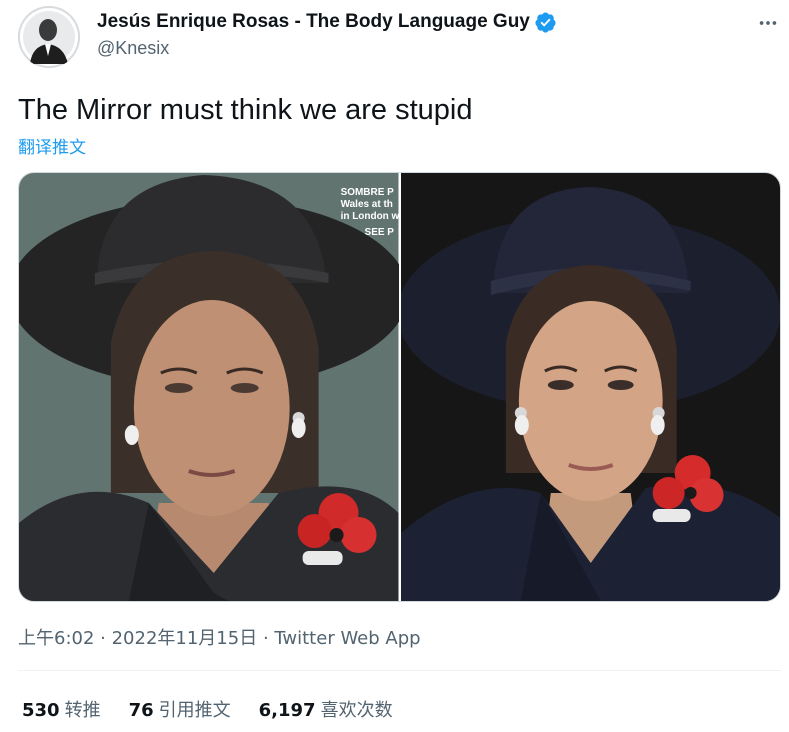 Image resolution: width=789 pixels, height=732 pixels. Describe the element at coordinates (768, 23) in the screenshot. I see `more-options-icon` at that location.